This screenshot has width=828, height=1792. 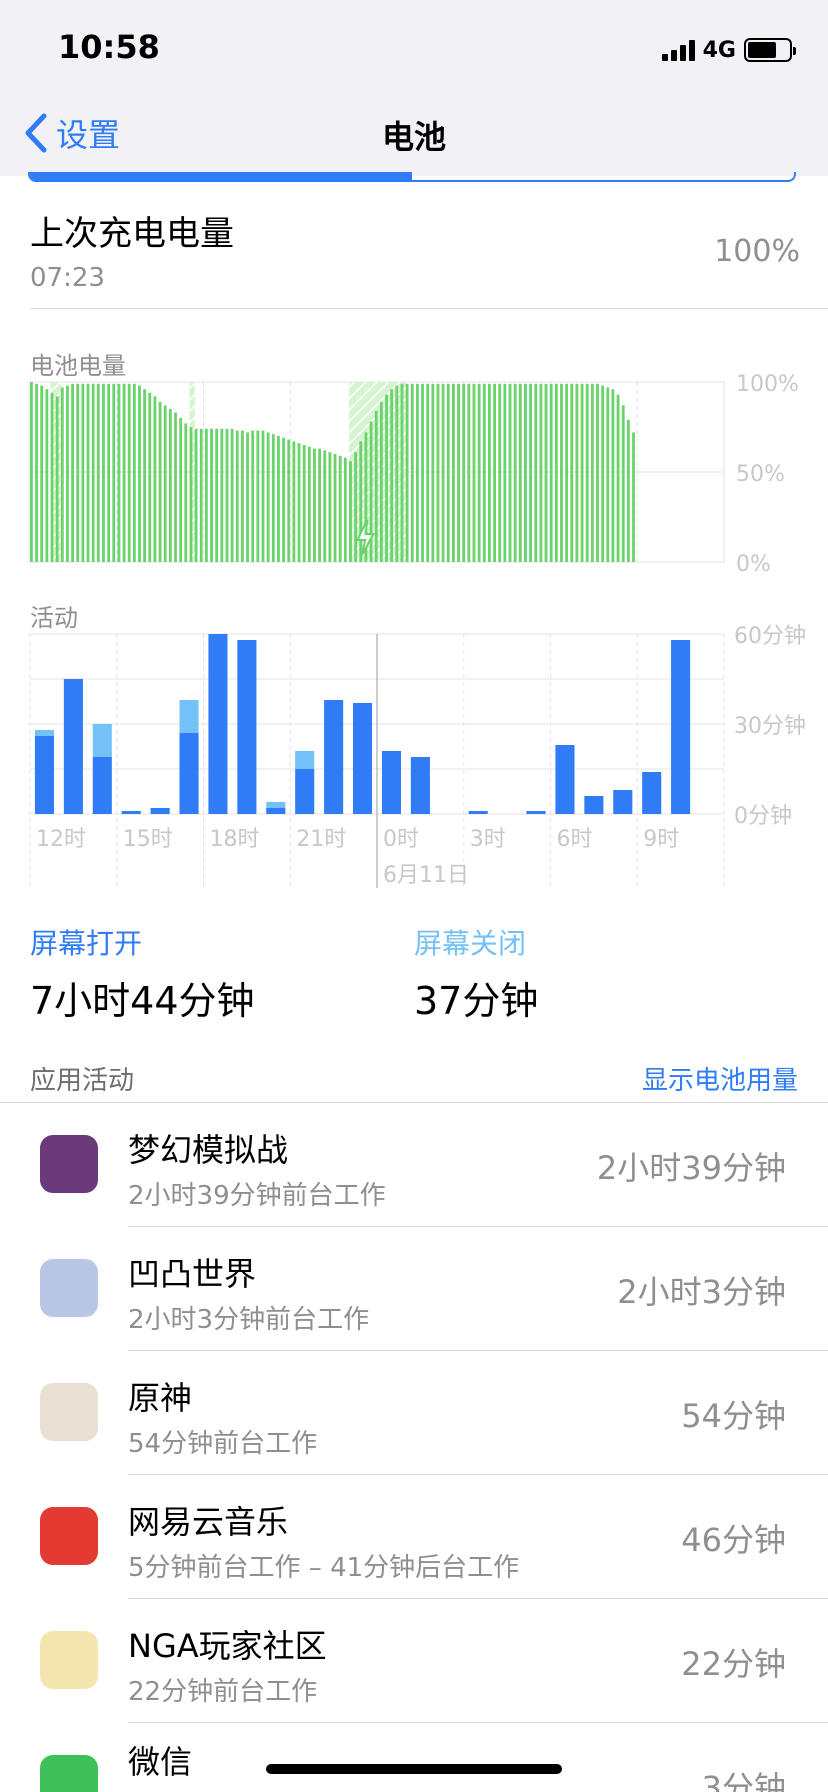 I want to click on screen-on-summary: 屏幕打开 7小时44分钟, so click(x=142, y=973).